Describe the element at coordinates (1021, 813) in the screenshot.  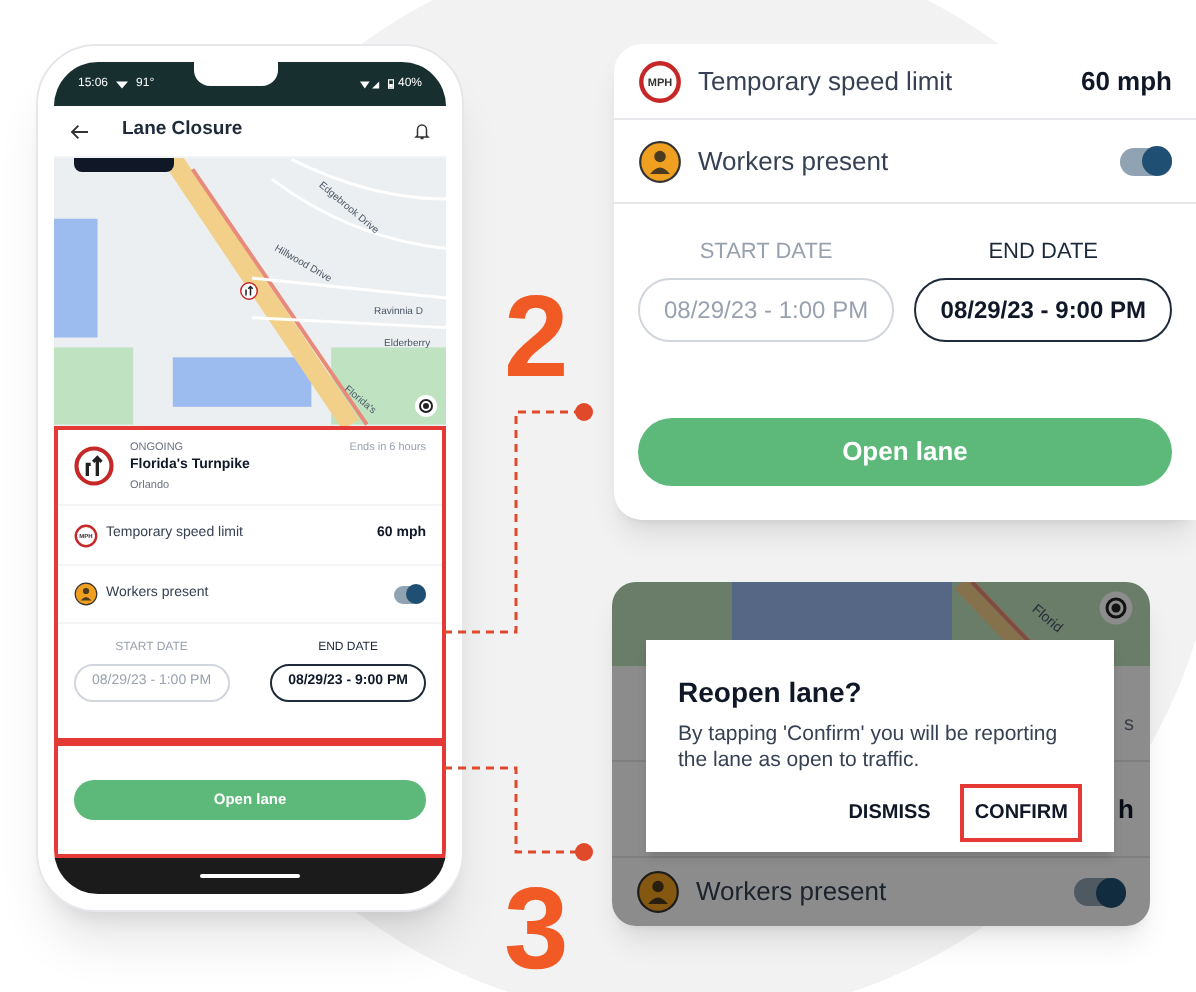
I see `dialog-button: CONFIRM` at that location.